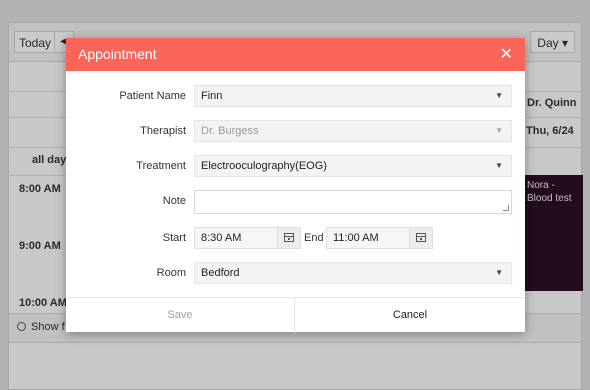 This screenshot has width=590, height=390. Describe the element at coordinates (171, 273) in the screenshot. I see `room-label: Room` at that location.